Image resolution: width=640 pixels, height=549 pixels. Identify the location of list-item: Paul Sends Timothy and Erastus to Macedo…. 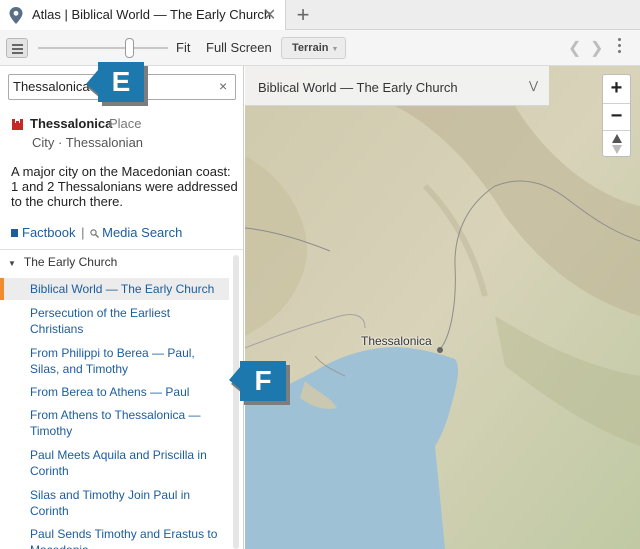
(125, 537).